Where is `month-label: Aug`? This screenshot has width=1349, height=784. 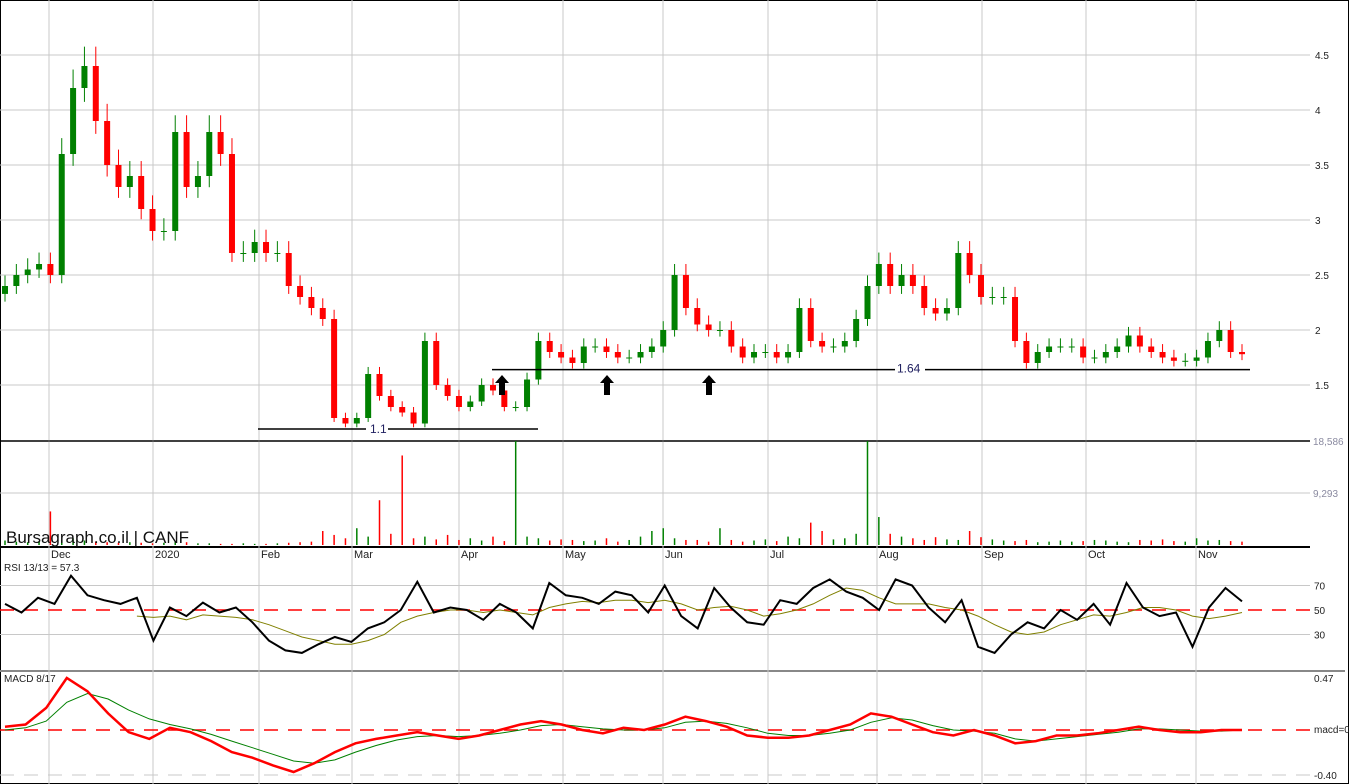
month-label: Aug is located at coordinates (889, 555).